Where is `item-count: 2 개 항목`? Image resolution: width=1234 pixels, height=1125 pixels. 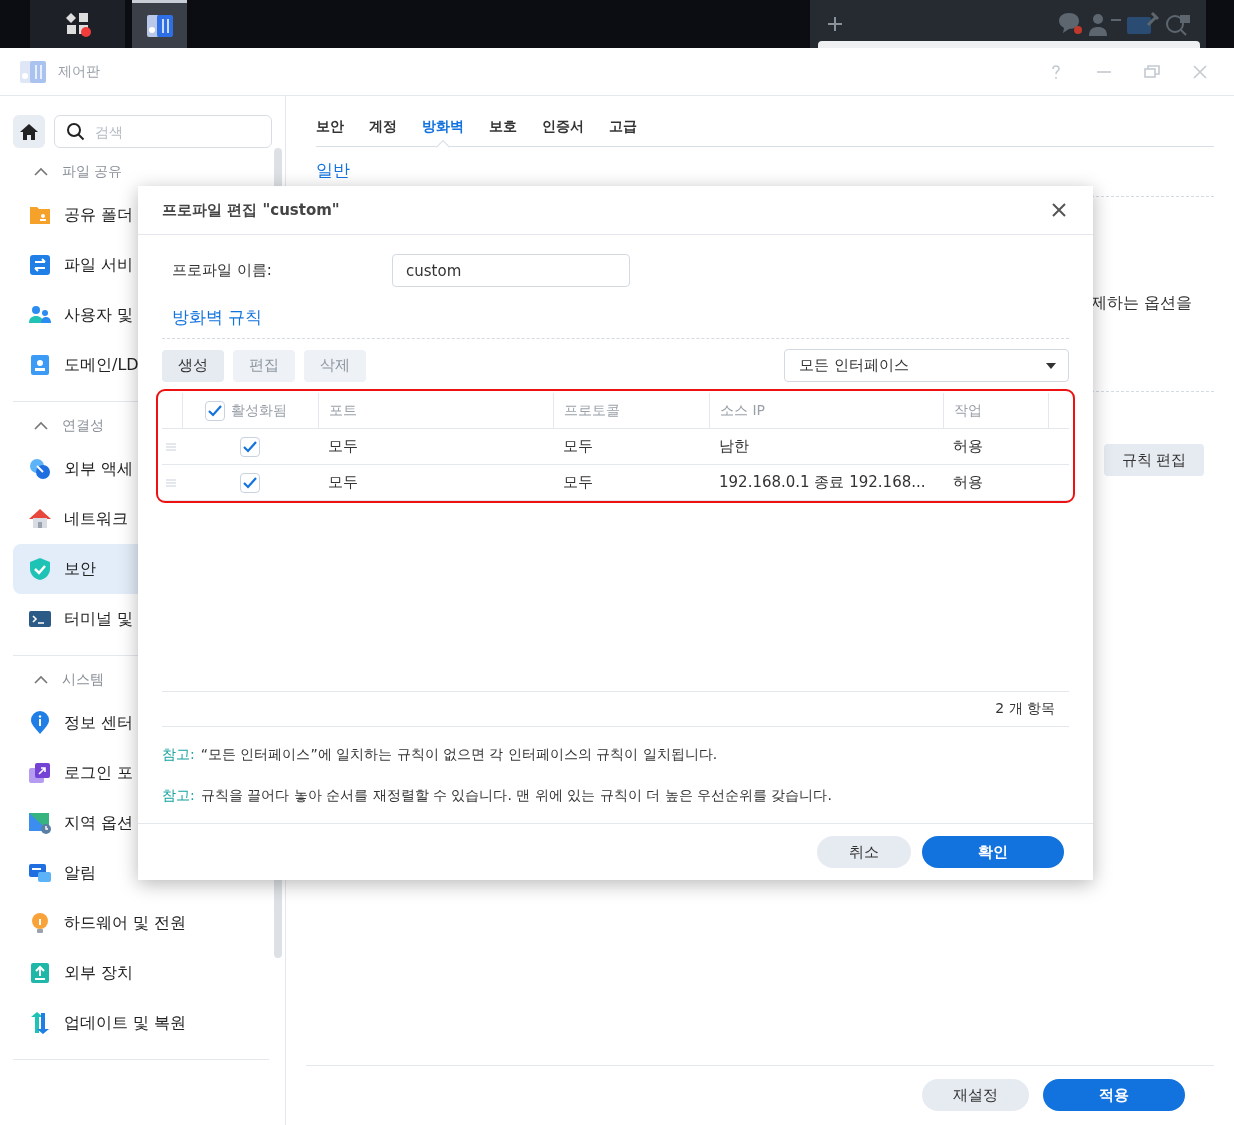
item-count: 2 개 항목 is located at coordinates (1025, 709).